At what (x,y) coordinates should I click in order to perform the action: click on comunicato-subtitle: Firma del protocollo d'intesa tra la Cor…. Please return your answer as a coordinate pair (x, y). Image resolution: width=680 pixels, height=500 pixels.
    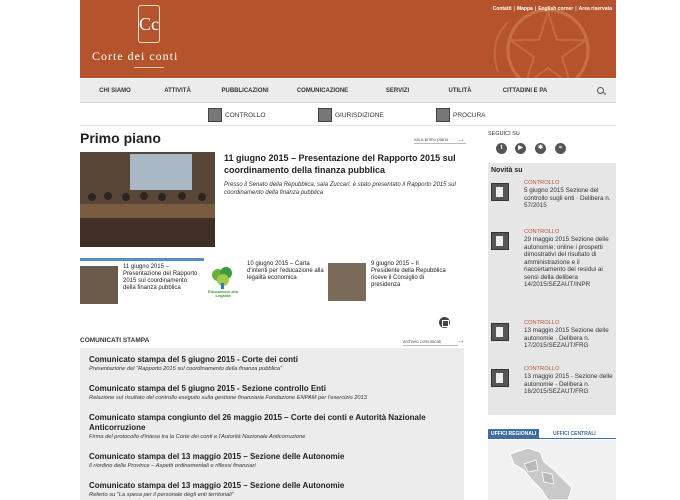
    Looking at the image, I should click on (197, 437).